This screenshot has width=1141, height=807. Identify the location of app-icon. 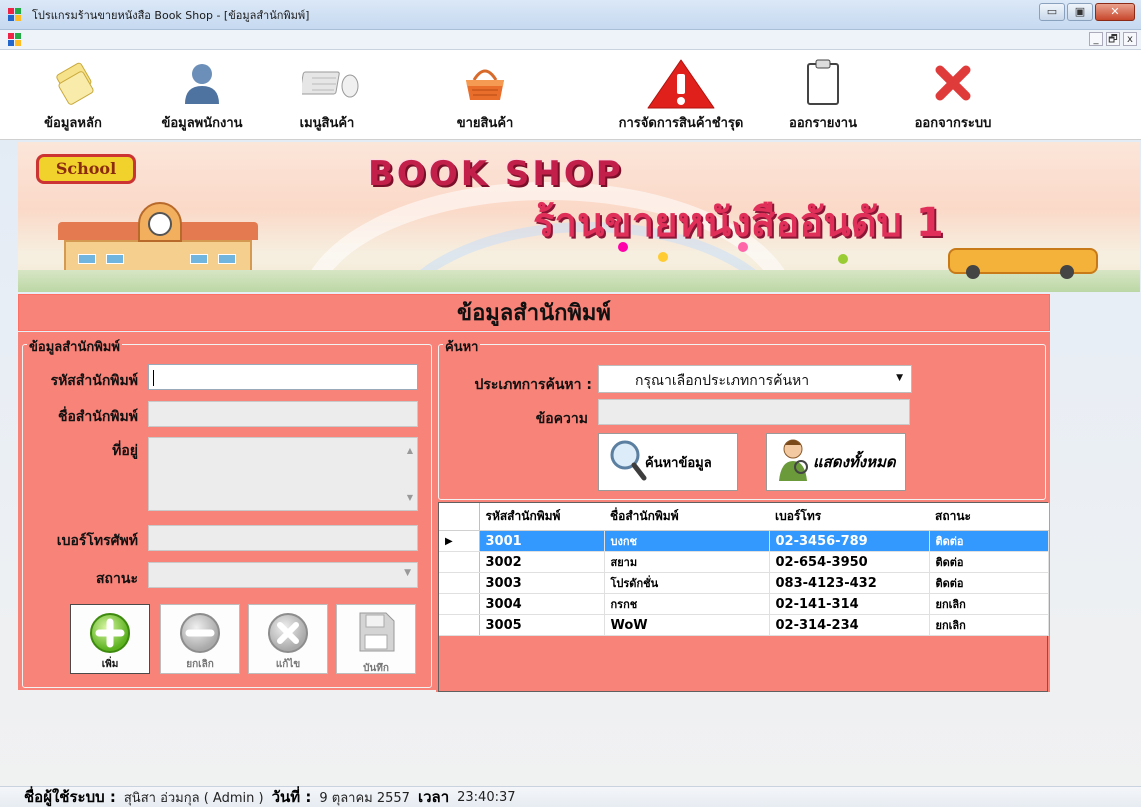
(15, 14).